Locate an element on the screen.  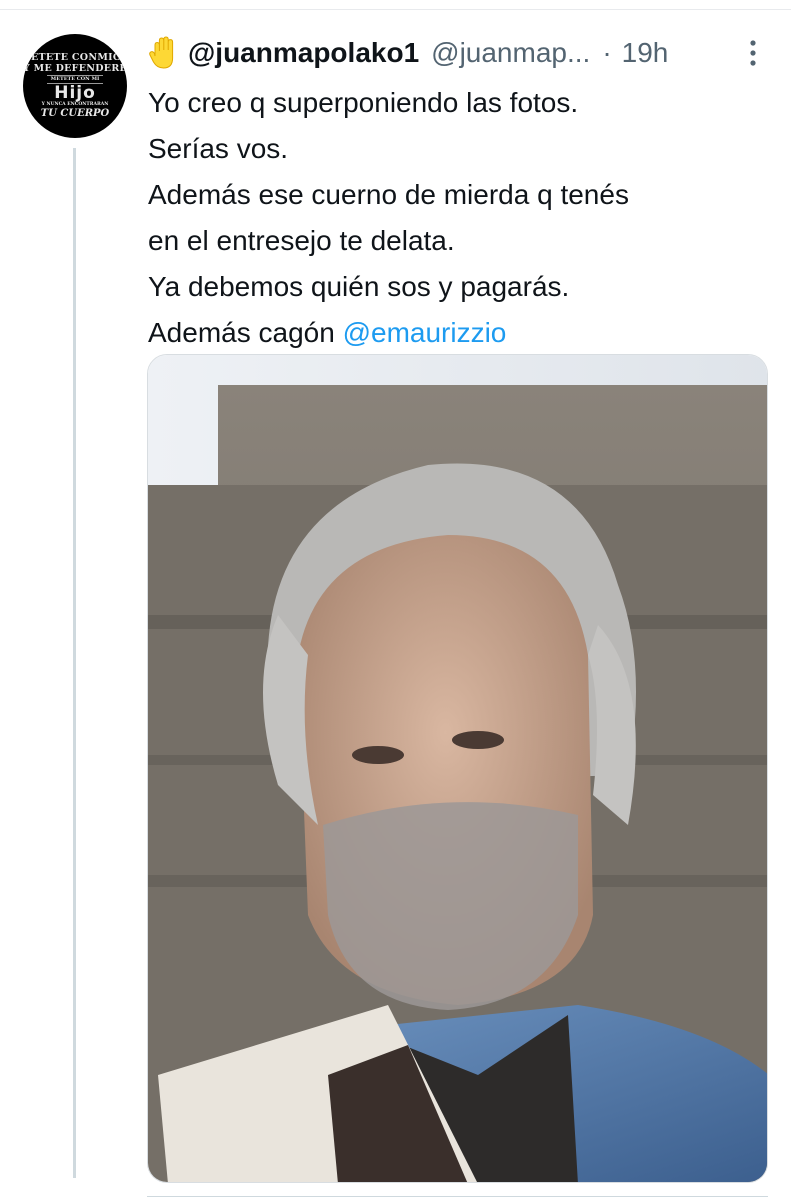
tweet-text-line-last: Además cagón @emaurizzio is located at coordinates (463, 333).